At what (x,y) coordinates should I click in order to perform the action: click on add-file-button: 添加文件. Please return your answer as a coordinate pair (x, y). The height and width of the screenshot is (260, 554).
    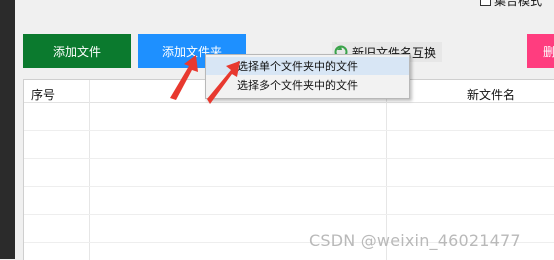
    Looking at the image, I should click on (77, 51).